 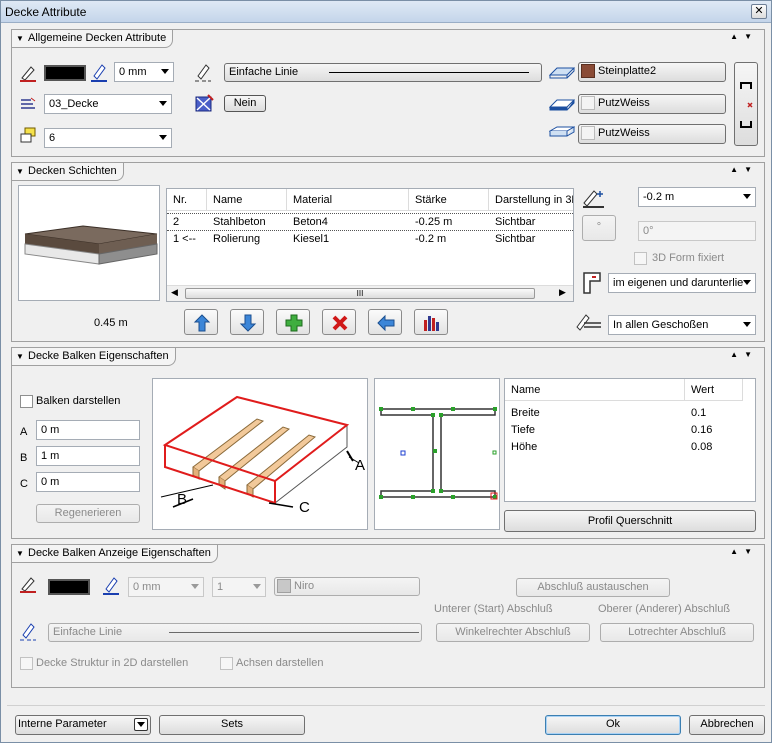 What do you see at coordinates (449, 200) in the screenshot?
I see `col-thickness: Stärke` at bounding box center [449, 200].